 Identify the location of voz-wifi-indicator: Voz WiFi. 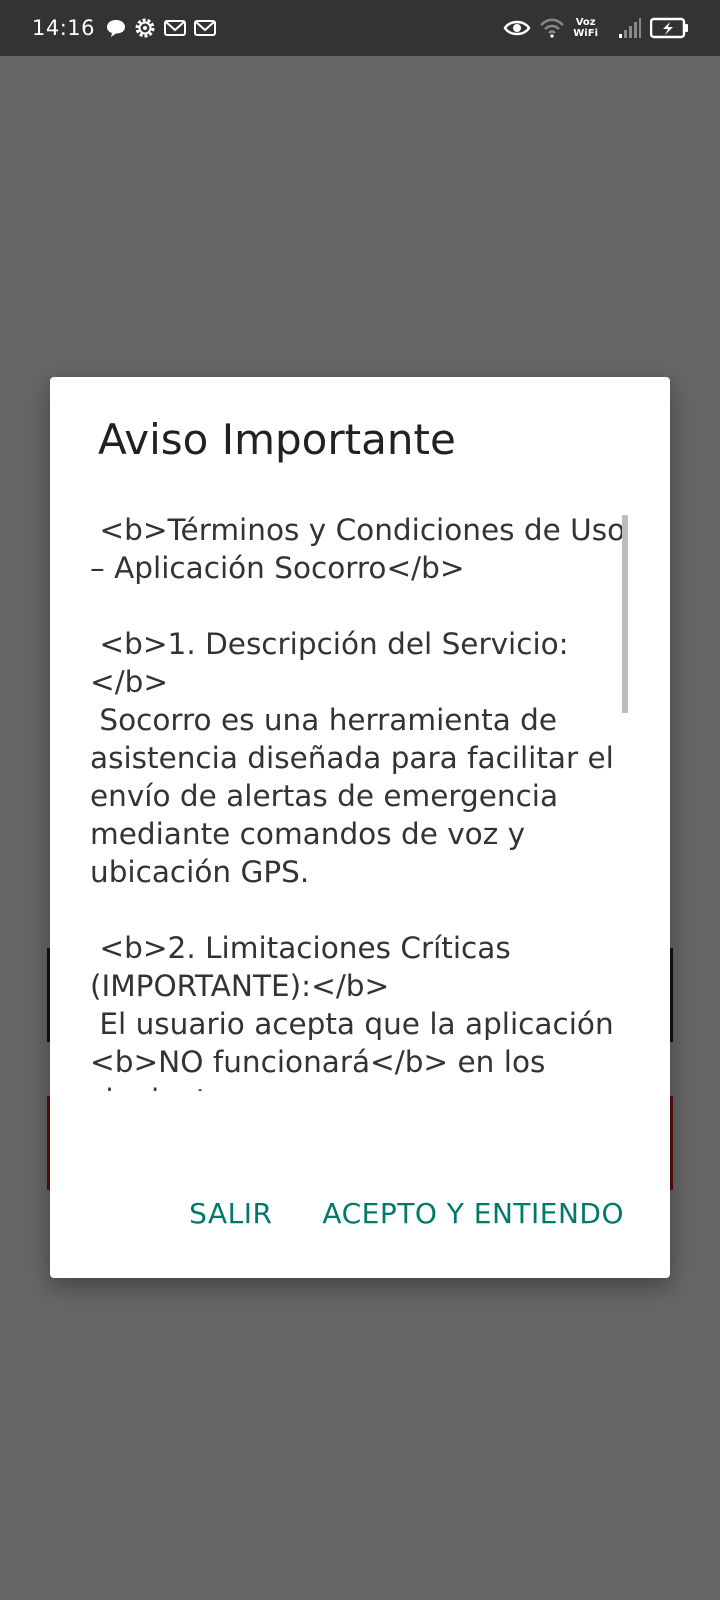
(585, 28).